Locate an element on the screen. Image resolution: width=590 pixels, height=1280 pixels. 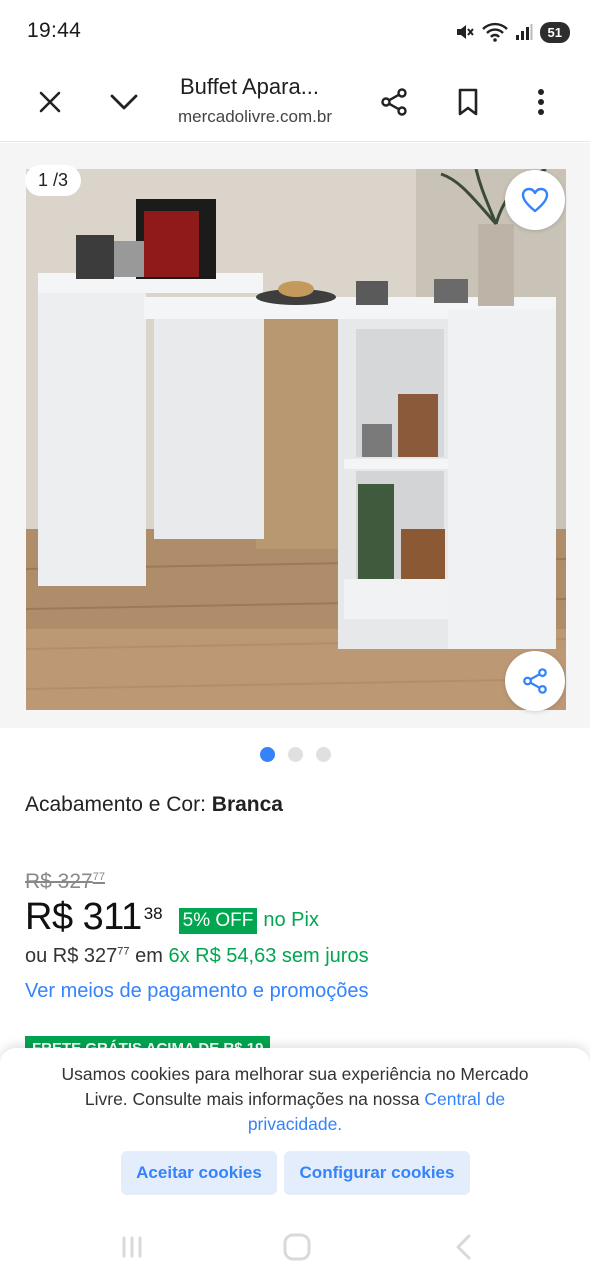
home-icon is located at coordinates (297, 1247).